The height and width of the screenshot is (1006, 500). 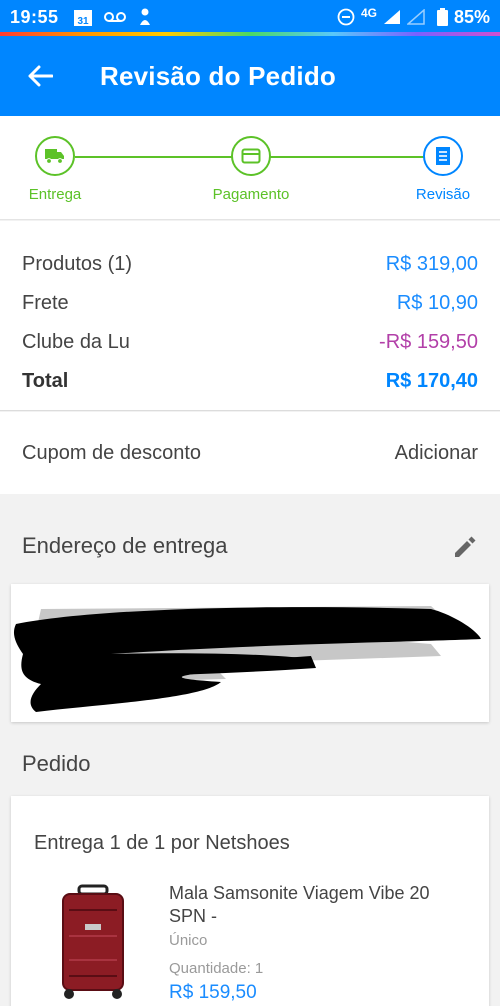 What do you see at coordinates (431, 264) in the screenshot?
I see `summary-value: R$ 319,00` at bounding box center [431, 264].